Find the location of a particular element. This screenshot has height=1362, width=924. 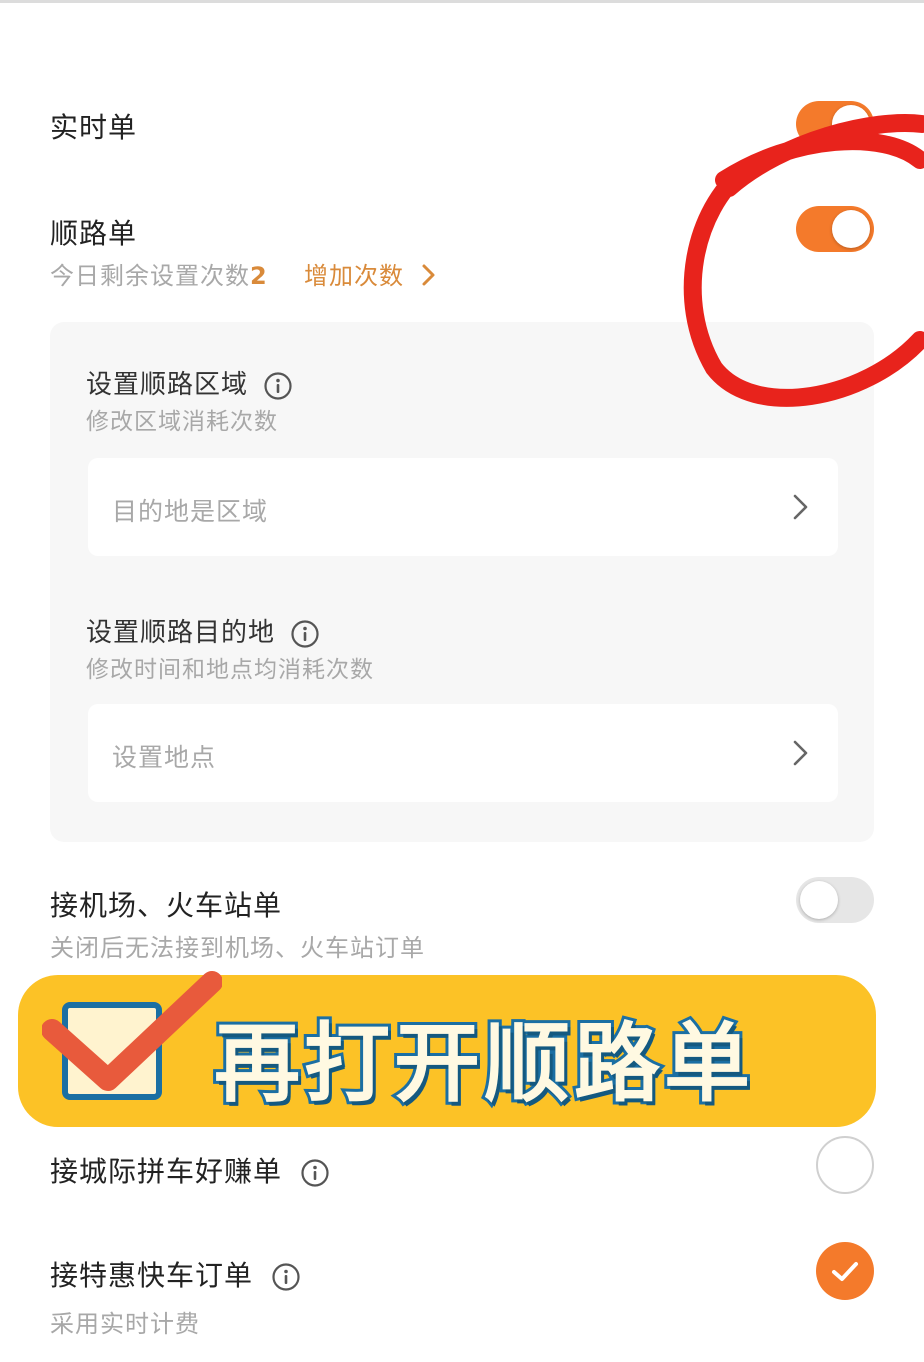

discount-express-subtitle: 采用实时计费 is located at coordinates (125, 1324).